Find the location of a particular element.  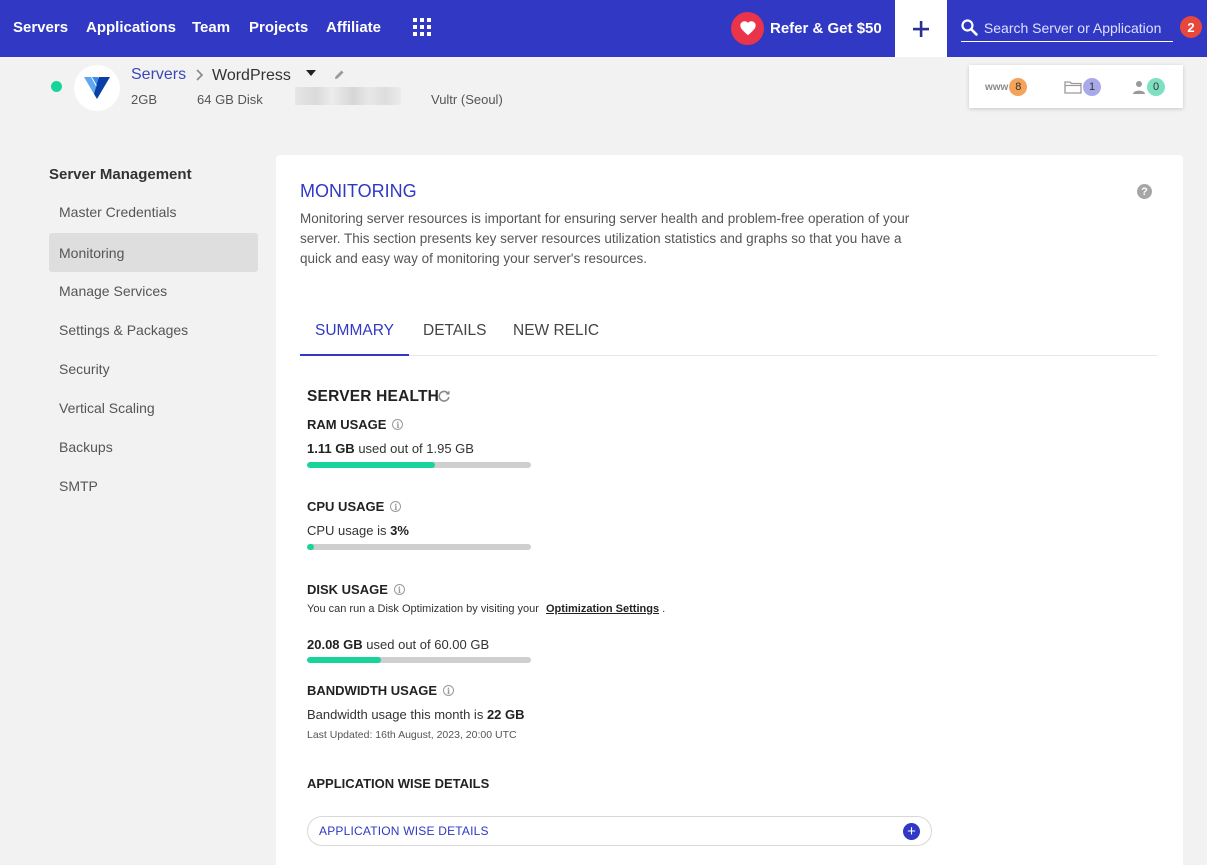

search-box is located at coordinates (1067, 28).